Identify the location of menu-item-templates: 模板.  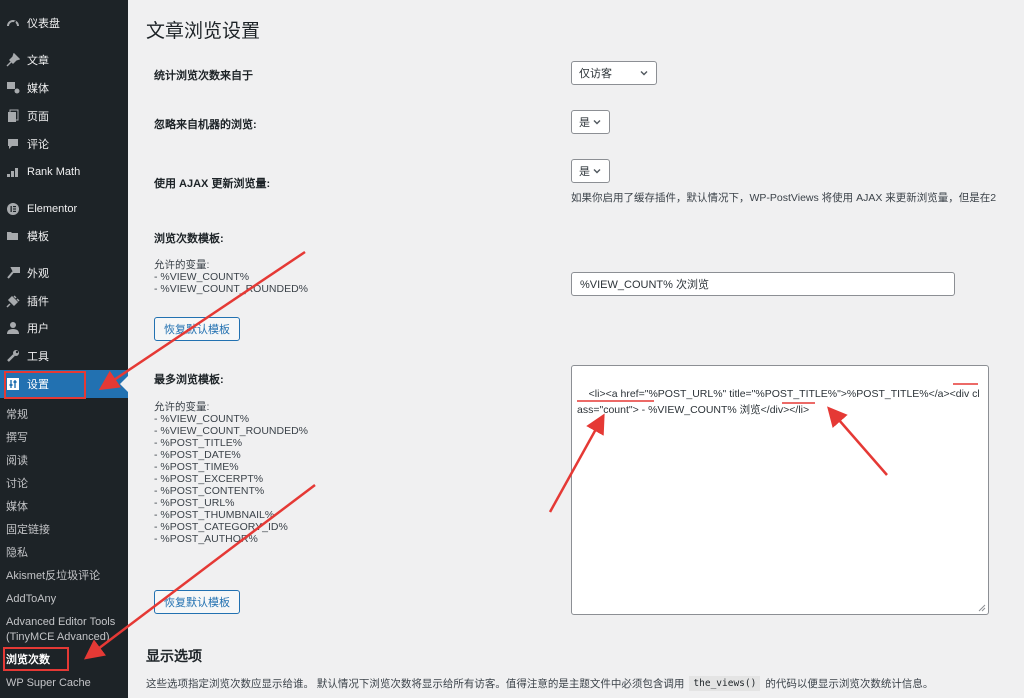
(64, 236).